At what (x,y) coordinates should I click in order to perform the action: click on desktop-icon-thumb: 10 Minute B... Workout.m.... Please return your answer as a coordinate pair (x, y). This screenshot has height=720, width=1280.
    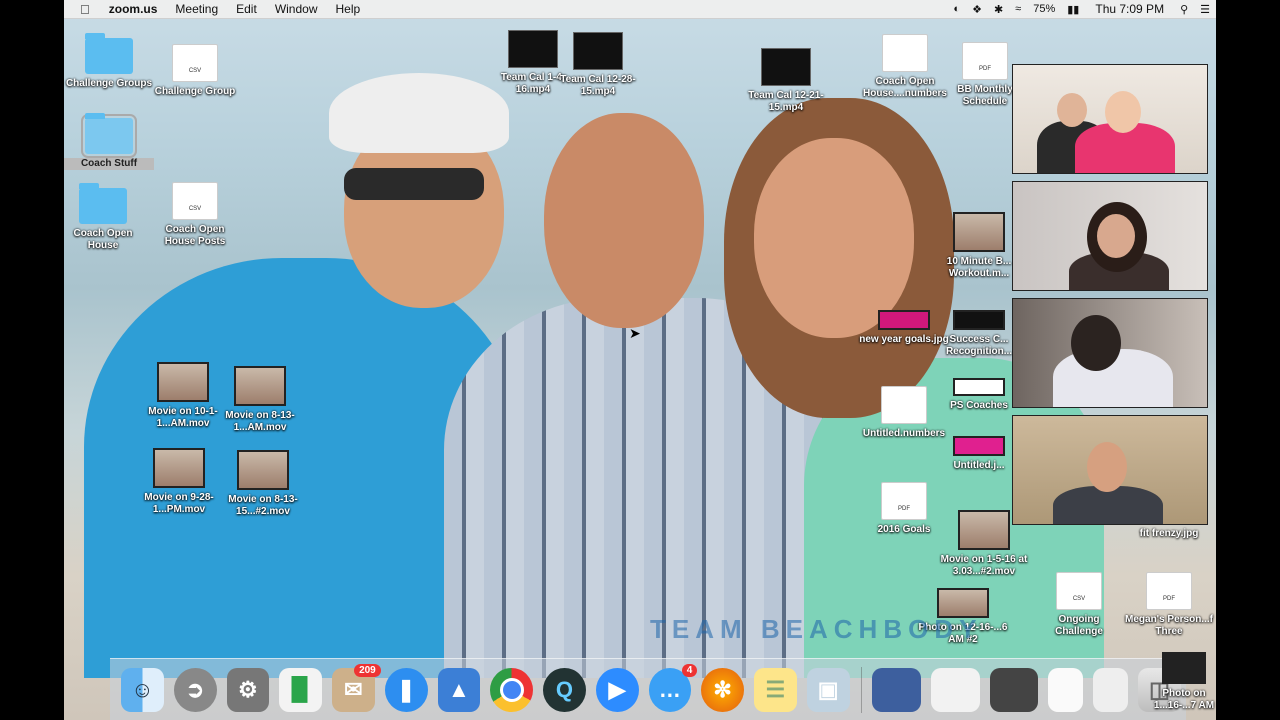
    Looking at the image, I should click on (979, 246).